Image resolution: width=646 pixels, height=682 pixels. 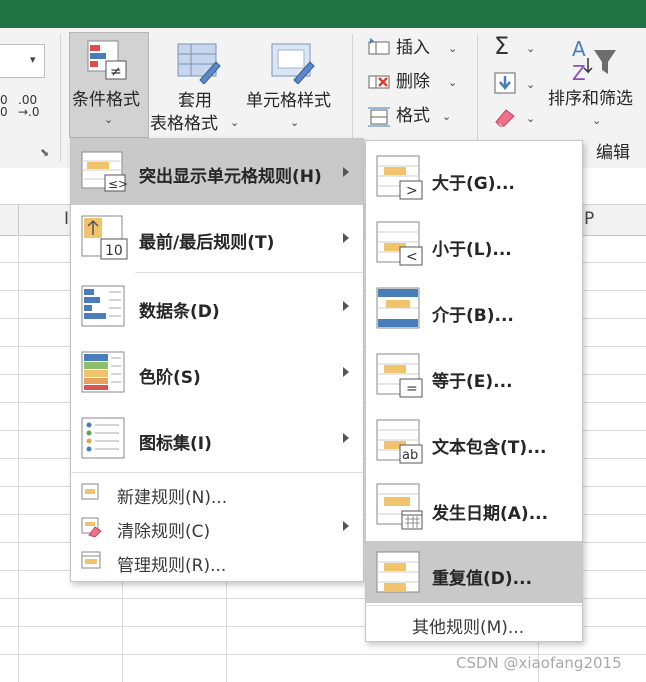 I want to click on column-header-p: P, so click(x=589, y=219).